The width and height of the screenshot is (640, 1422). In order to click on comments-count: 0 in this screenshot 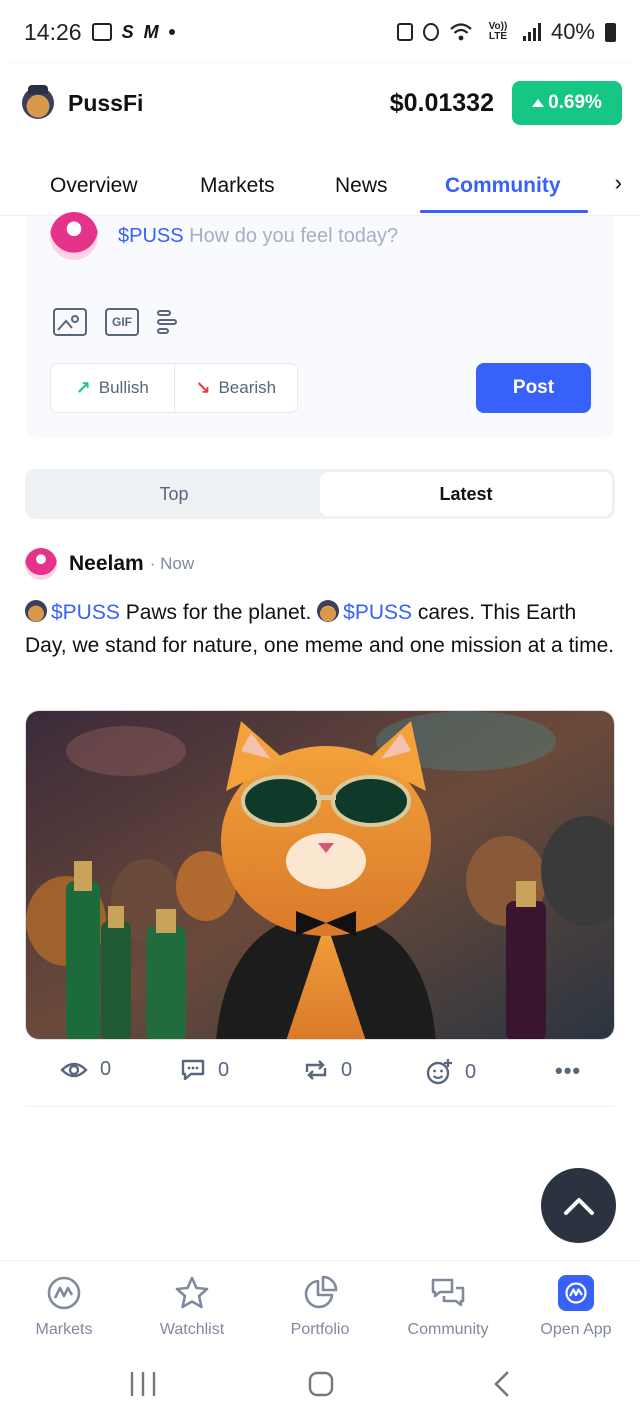, I will do `click(224, 1069)`.